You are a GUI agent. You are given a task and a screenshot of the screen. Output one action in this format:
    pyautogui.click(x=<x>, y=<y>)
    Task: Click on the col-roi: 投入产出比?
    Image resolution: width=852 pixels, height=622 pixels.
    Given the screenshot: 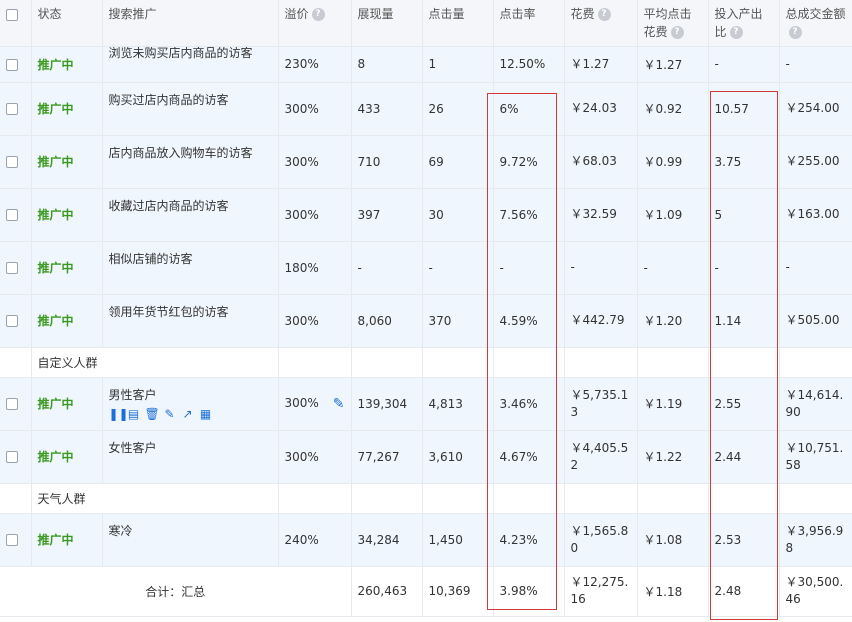 What is the action you would take?
    pyautogui.click(x=744, y=23)
    